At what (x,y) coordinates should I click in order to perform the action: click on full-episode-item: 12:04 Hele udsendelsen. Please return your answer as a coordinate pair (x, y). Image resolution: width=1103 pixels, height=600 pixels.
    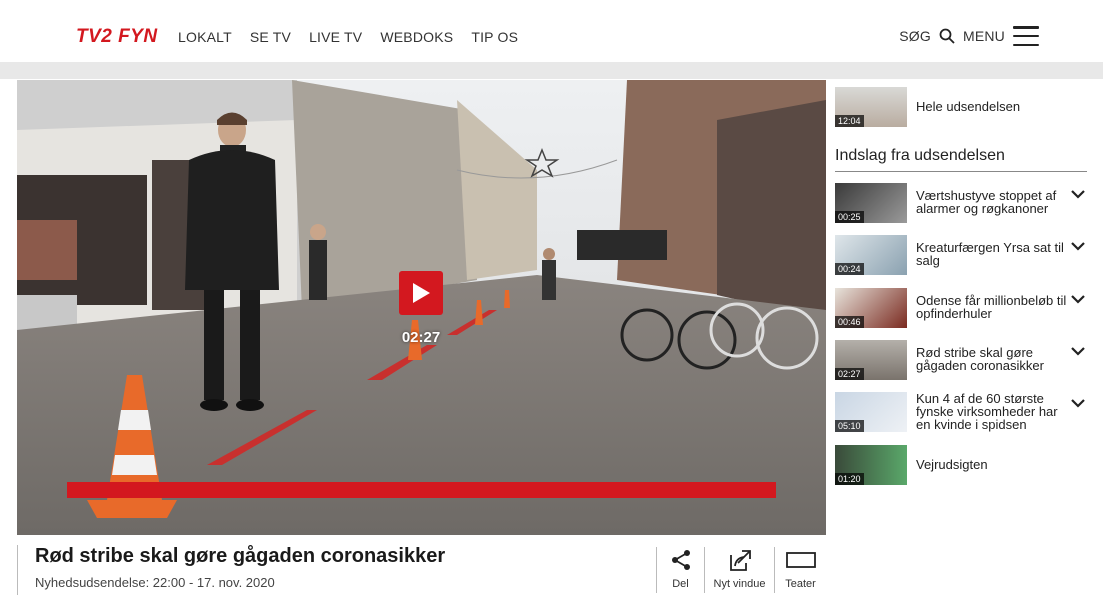
    Looking at the image, I should click on (961, 108).